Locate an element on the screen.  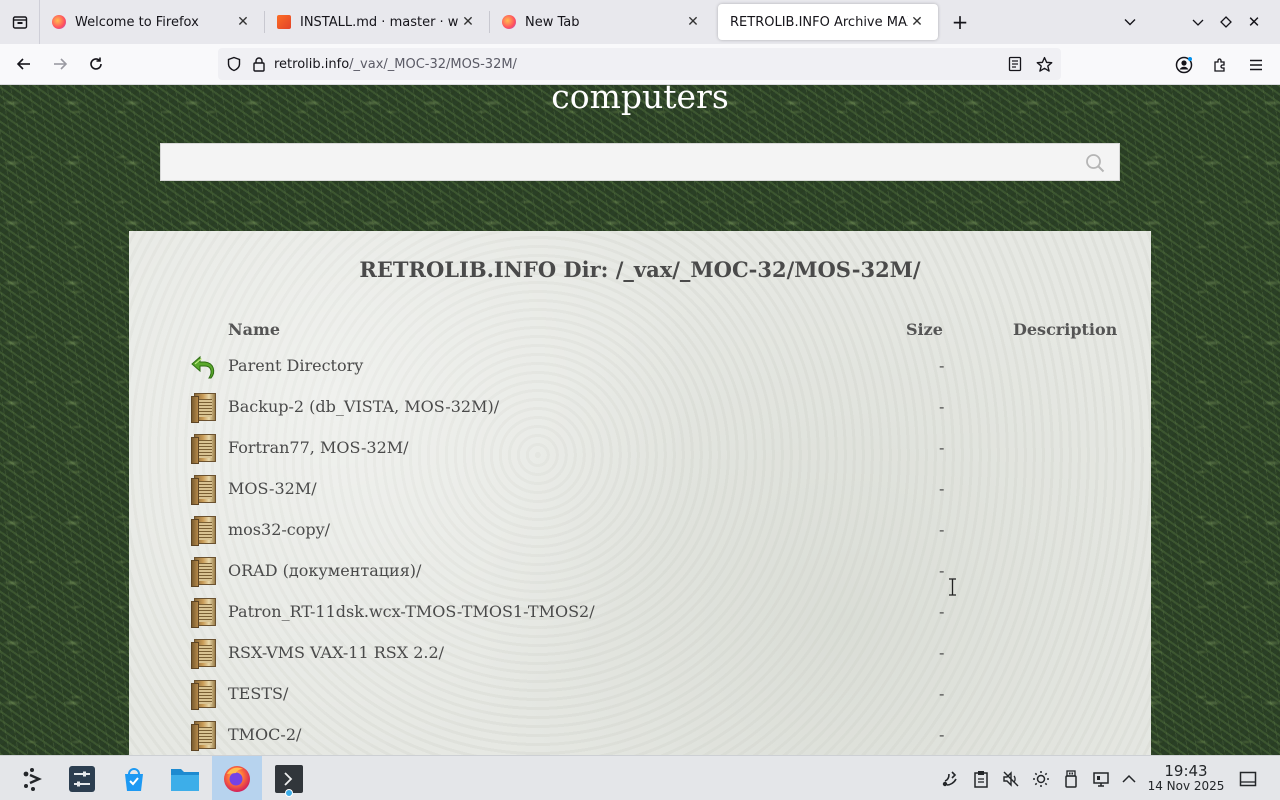
entry-link: Backup-2 (db_VISTA, MOS-32M)/ is located at coordinates (363, 406).